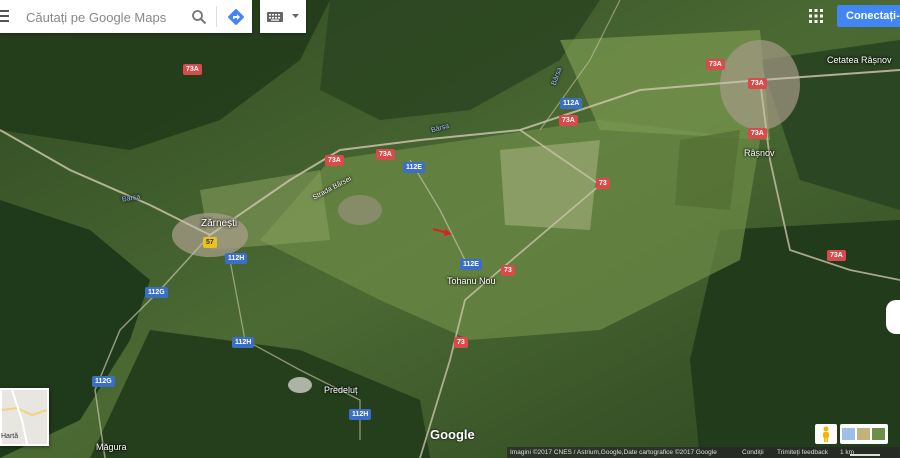  I want to click on input-tools-box, so click(283, 16).